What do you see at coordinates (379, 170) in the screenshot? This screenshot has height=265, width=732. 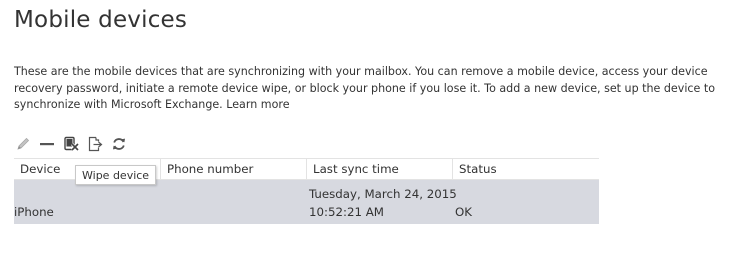 I see `column-header-last-sync-time: Last sync time` at bounding box center [379, 170].